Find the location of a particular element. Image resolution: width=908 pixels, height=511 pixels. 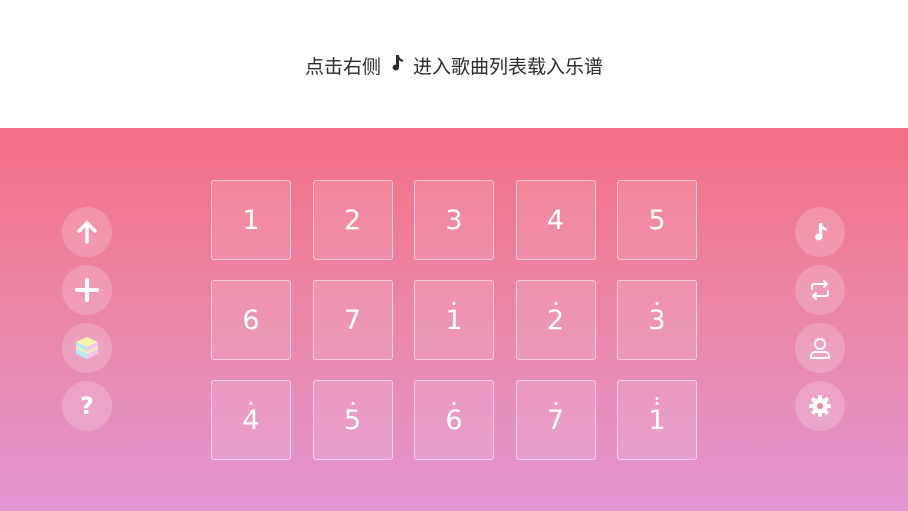

hint-text: 点击右侧 进入歌曲列表载入乐谱 is located at coordinates (454, 65).